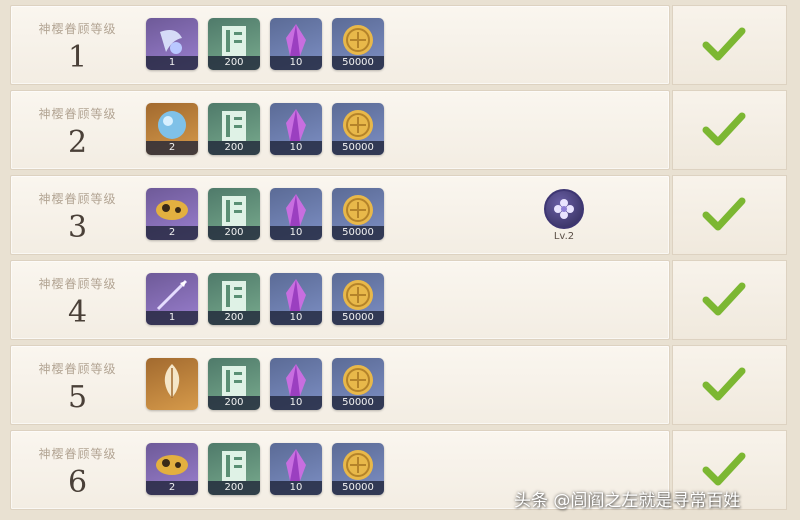  What do you see at coordinates (172, 299) in the screenshot?
I see `spear-icon: 1` at bounding box center [172, 299].